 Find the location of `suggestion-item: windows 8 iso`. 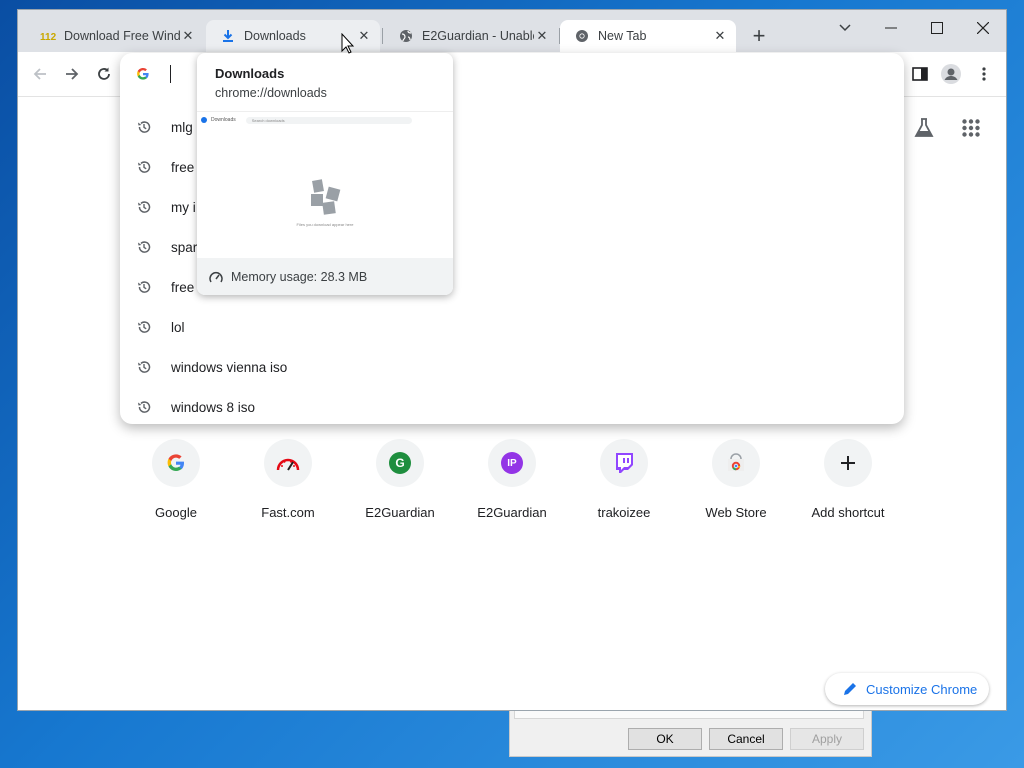

suggestion-item: windows 8 iso is located at coordinates (512, 407).